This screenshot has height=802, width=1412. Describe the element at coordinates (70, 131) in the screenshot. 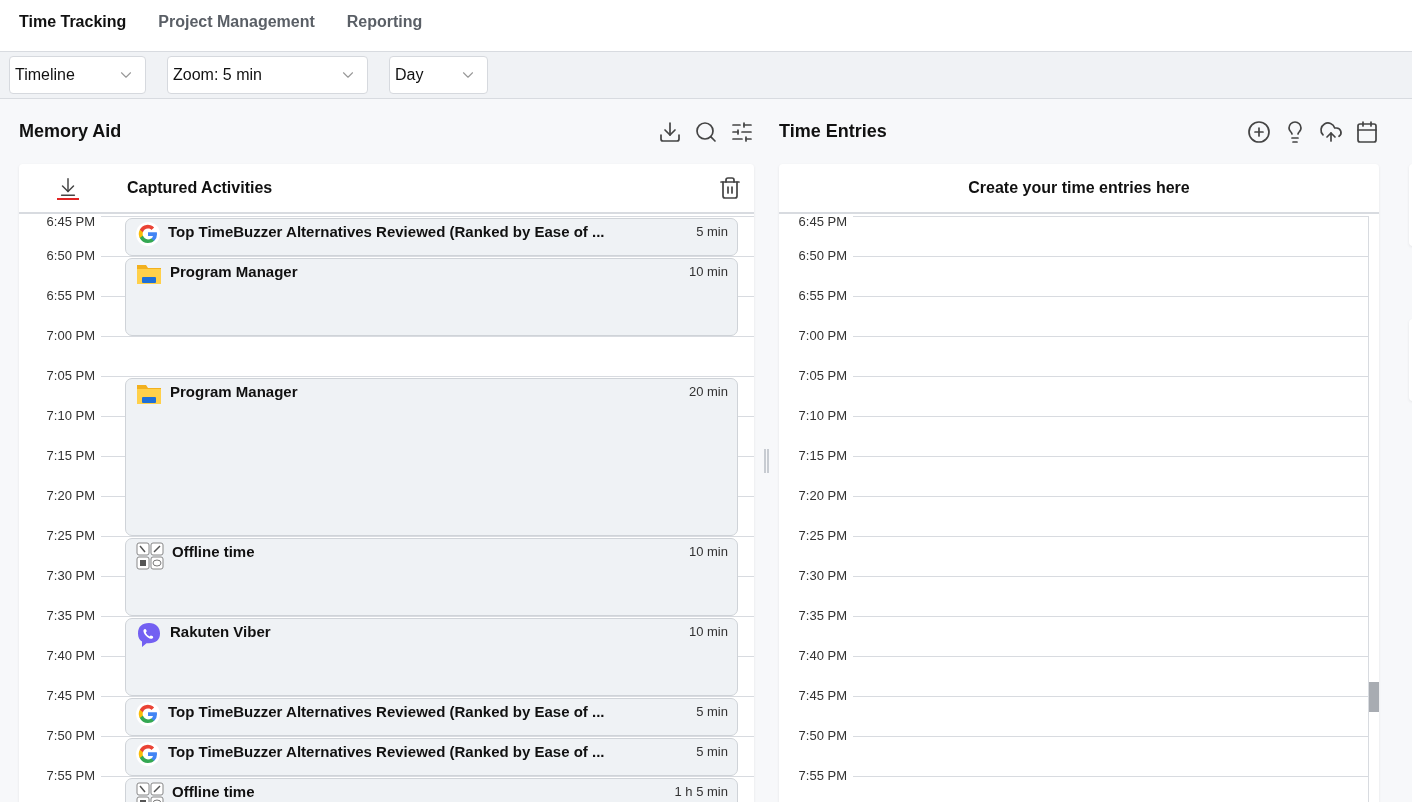

I see `panel-title: Memory Aid` at that location.